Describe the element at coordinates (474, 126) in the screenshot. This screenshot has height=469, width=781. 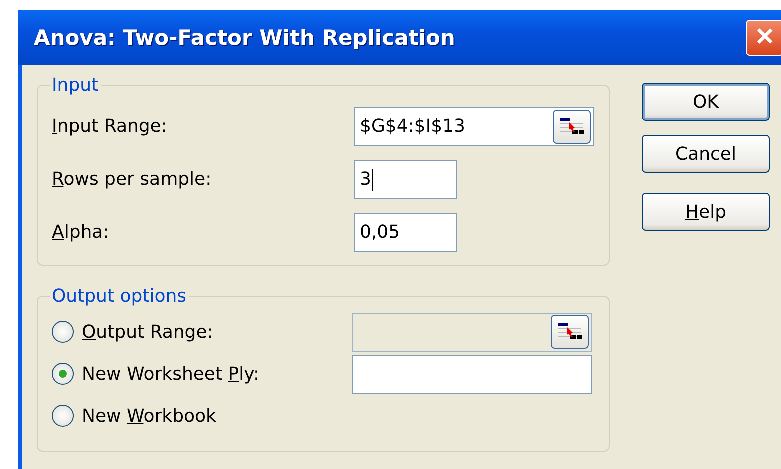
I see `input-field: $G$4:$I$13` at that location.